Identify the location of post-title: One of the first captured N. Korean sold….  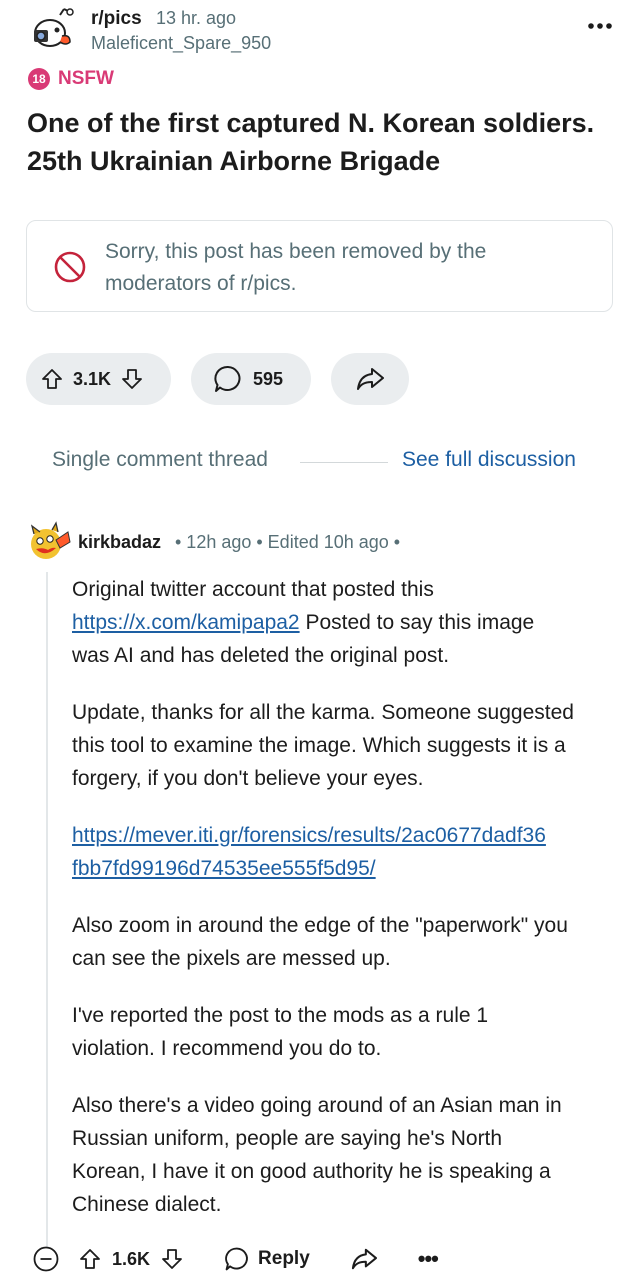
(322, 142).